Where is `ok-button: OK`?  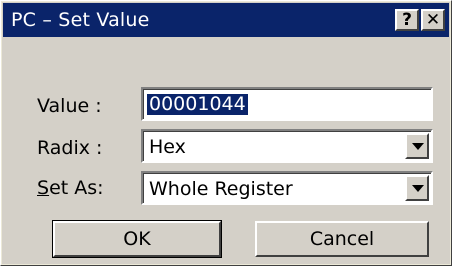
ok-button: OK is located at coordinates (137, 239).